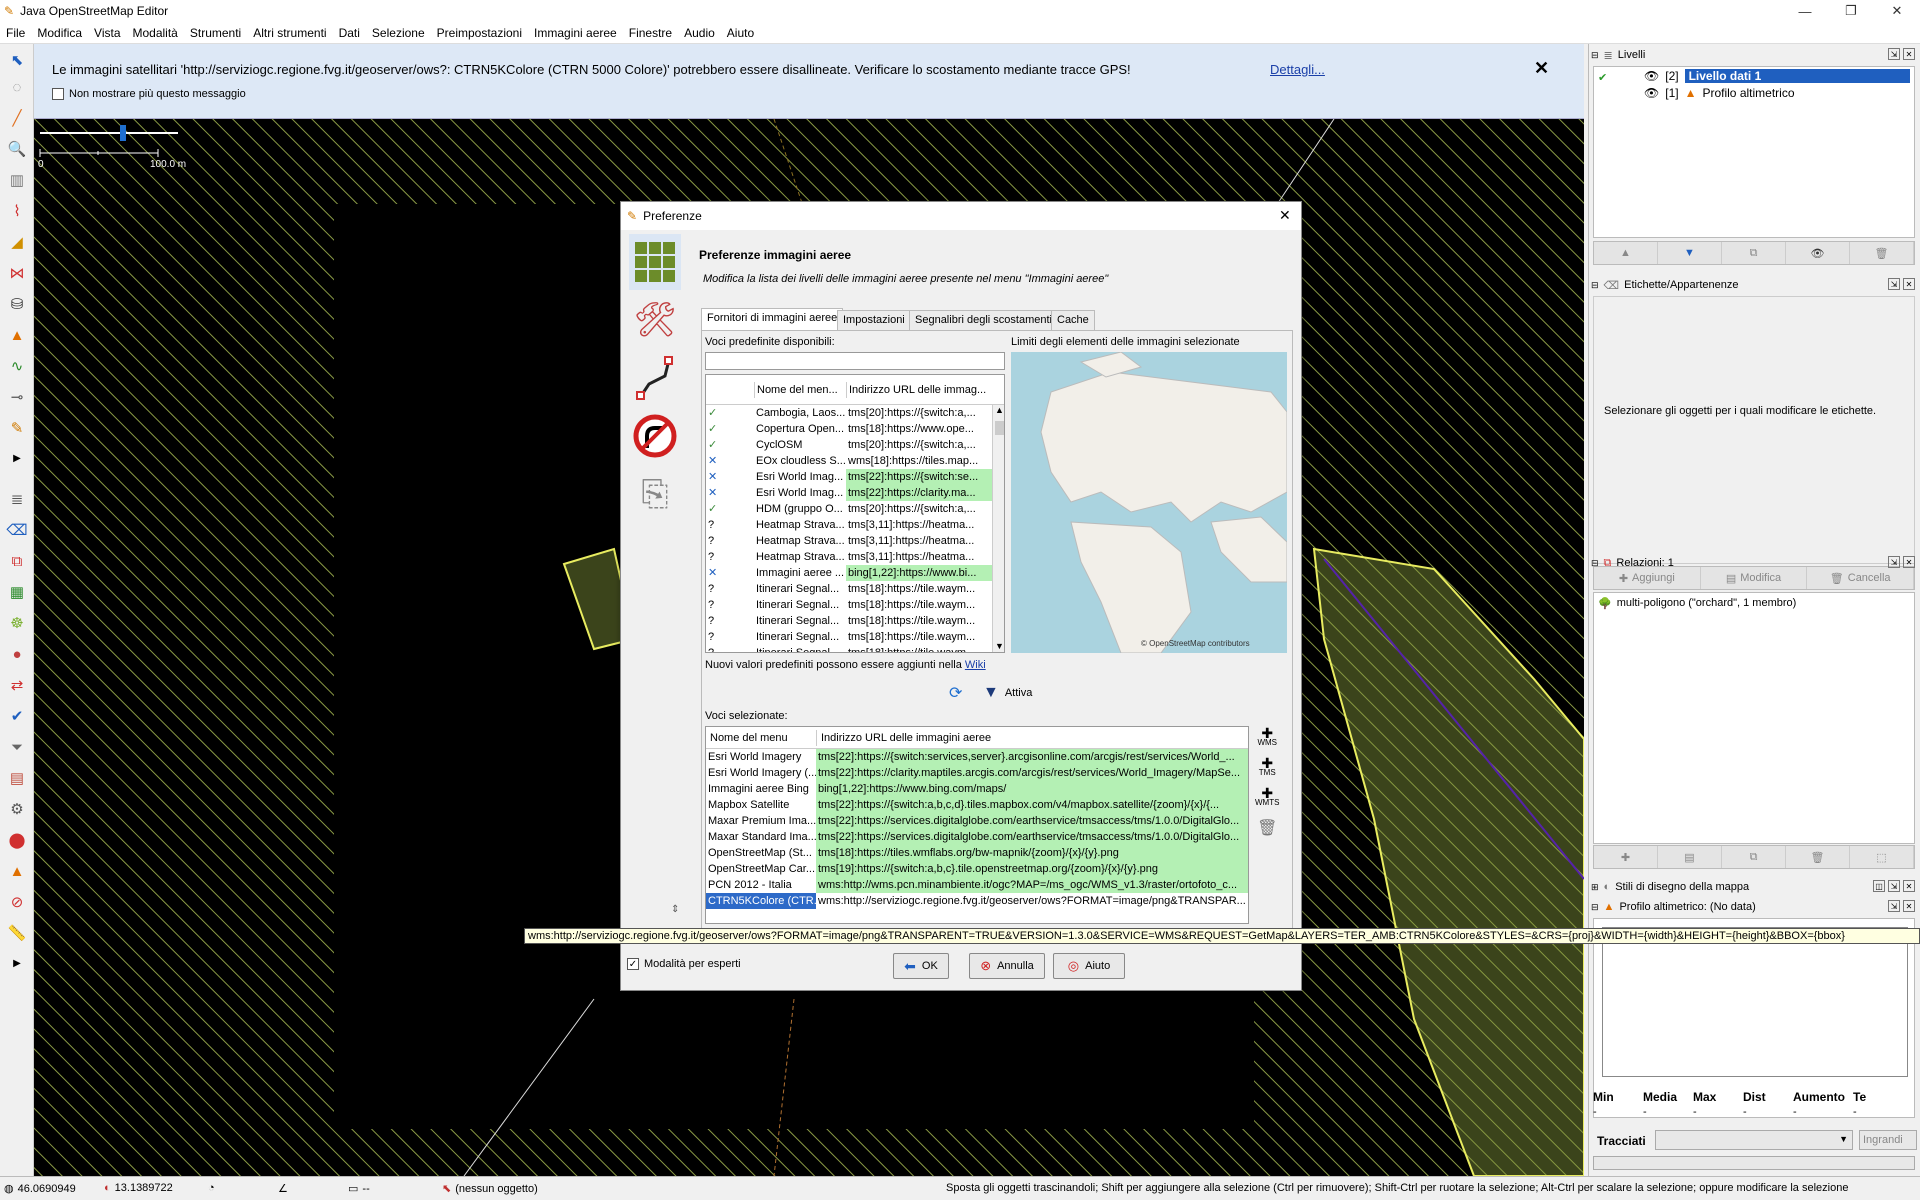 This screenshot has height=1200, width=1920. I want to click on notes-icon: ⬤, so click(17, 840).